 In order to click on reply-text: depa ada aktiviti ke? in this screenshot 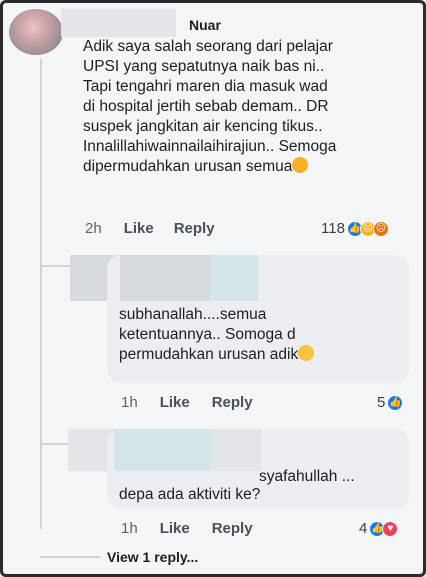, I will do `click(190, 494)`.